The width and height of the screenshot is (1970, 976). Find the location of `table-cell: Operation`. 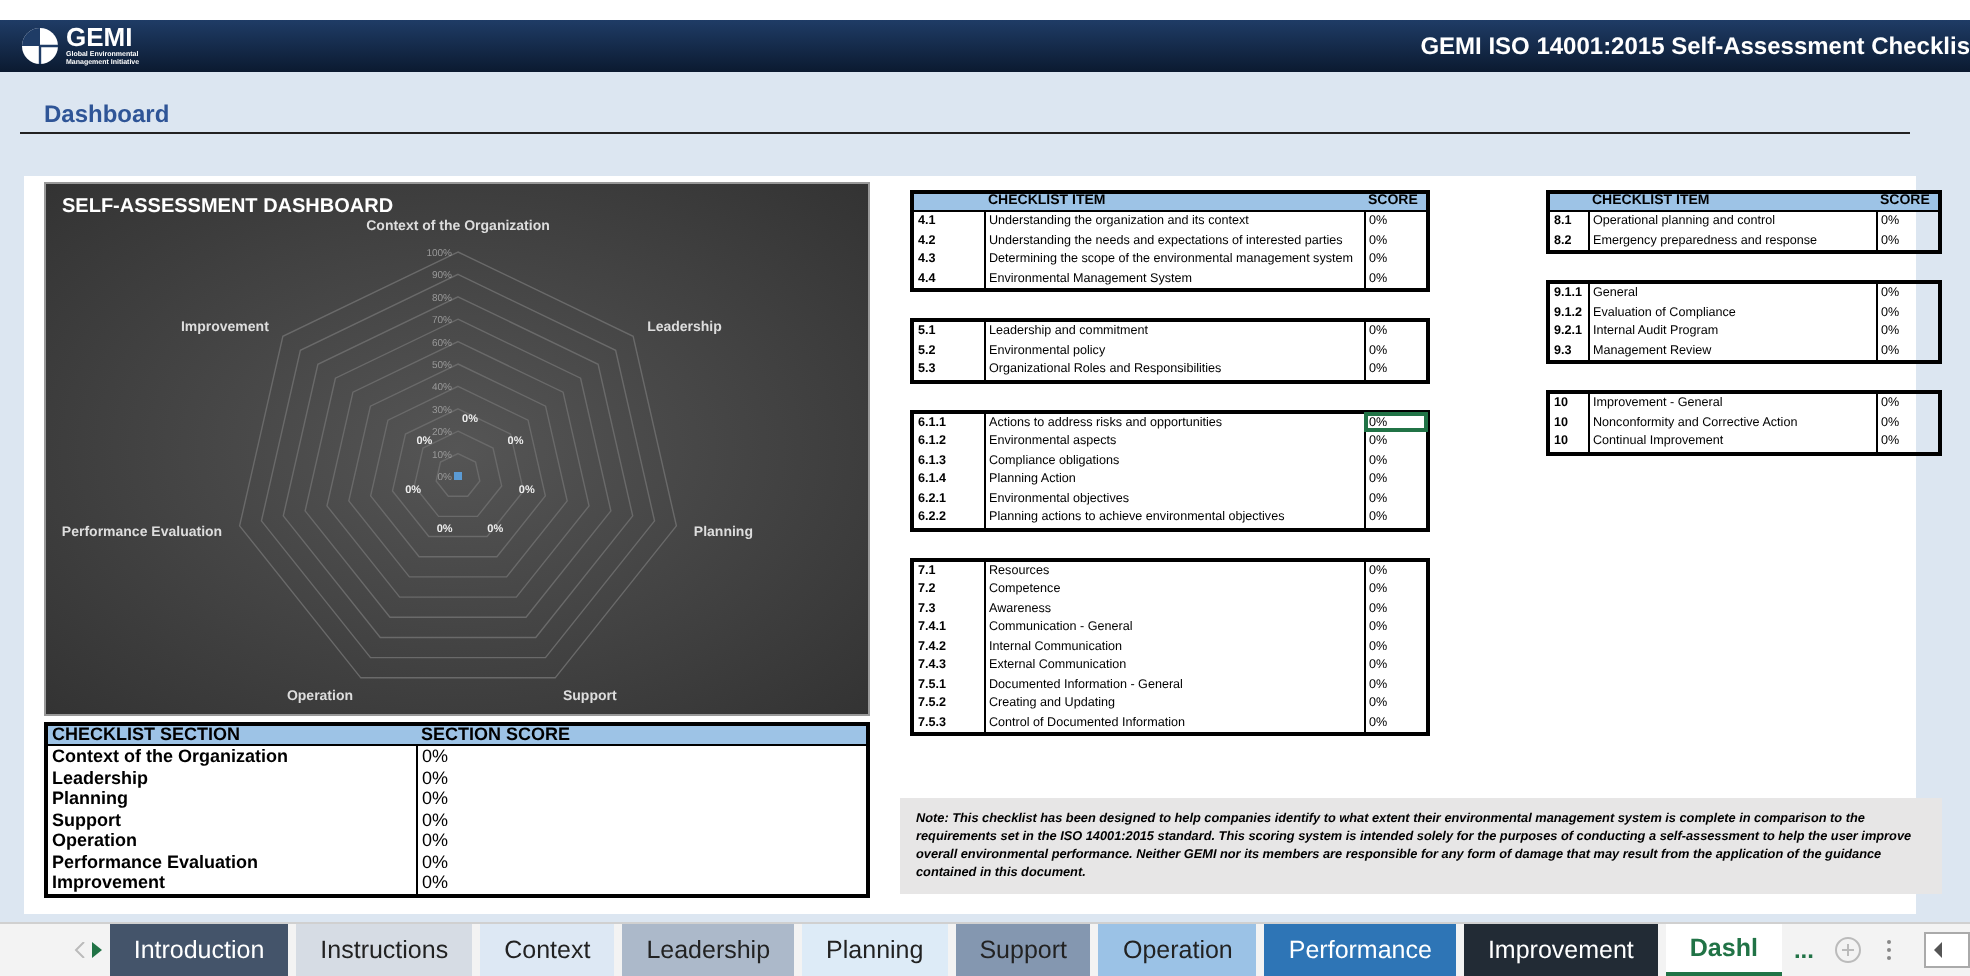

table-cell: Operation is located at coordinates (231, 840).